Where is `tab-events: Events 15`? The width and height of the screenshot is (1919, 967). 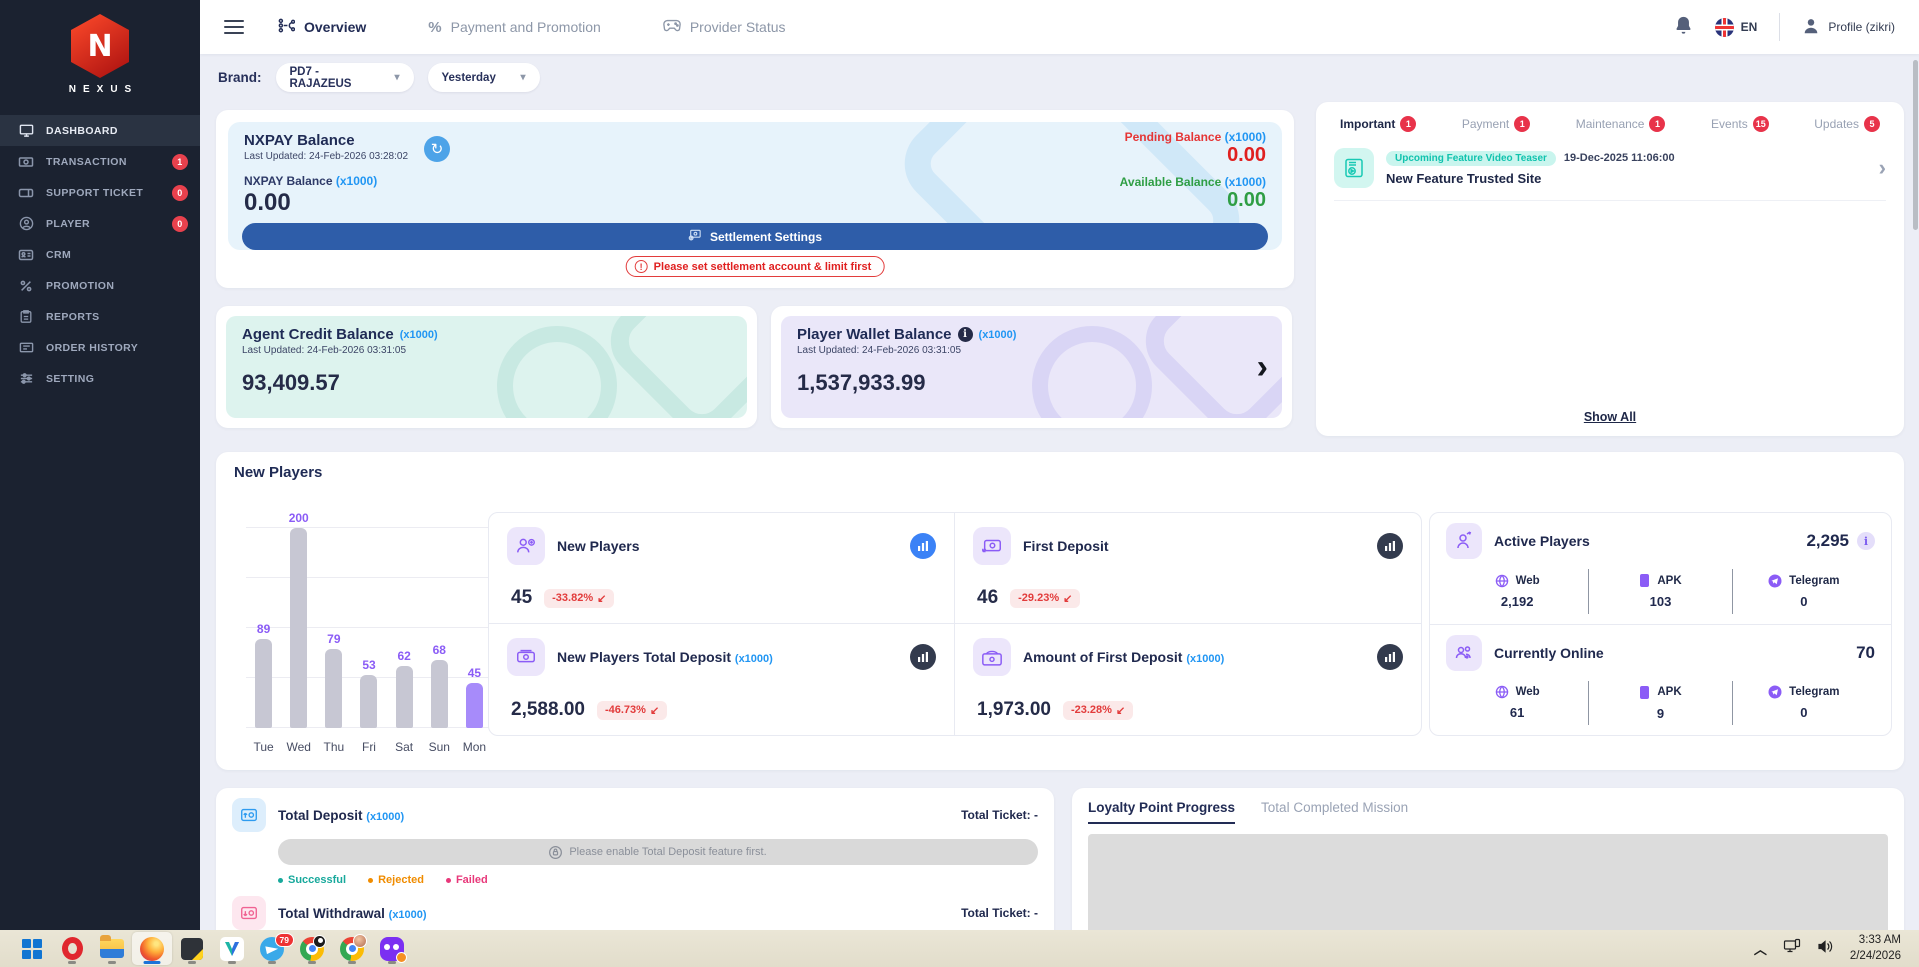 tab-events: Events 15 is located at coordinates (1740, 124).